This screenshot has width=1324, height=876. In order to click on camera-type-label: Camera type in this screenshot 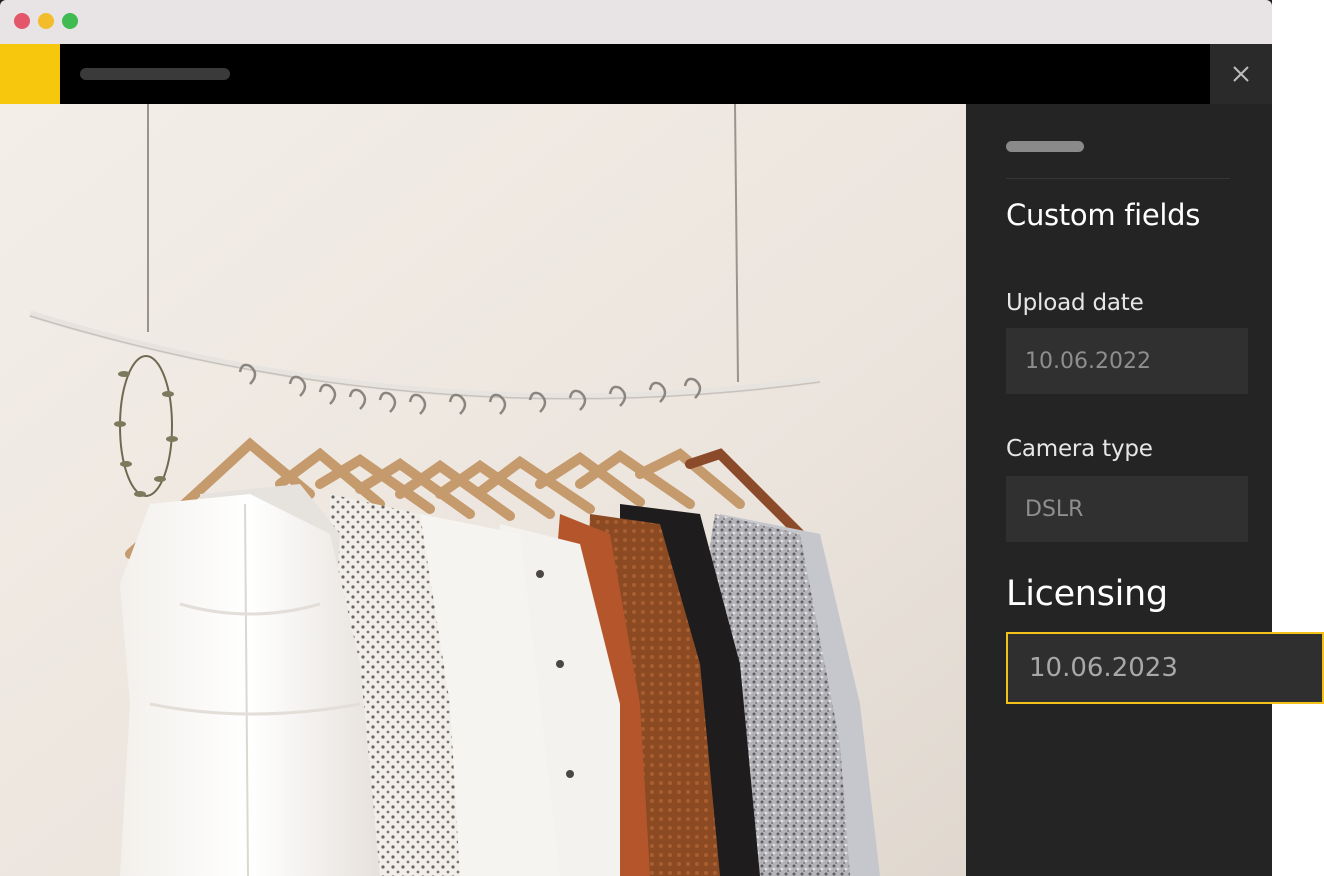, I will do `click(1079, 449)`.